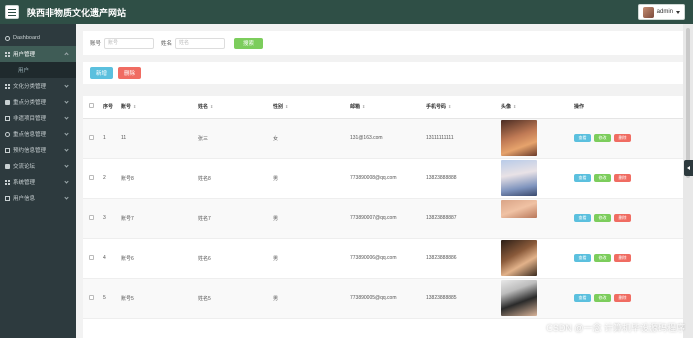  Describe the element at coordinates (7, 118) in the screenshot. I see `monitor-icon` at that location.